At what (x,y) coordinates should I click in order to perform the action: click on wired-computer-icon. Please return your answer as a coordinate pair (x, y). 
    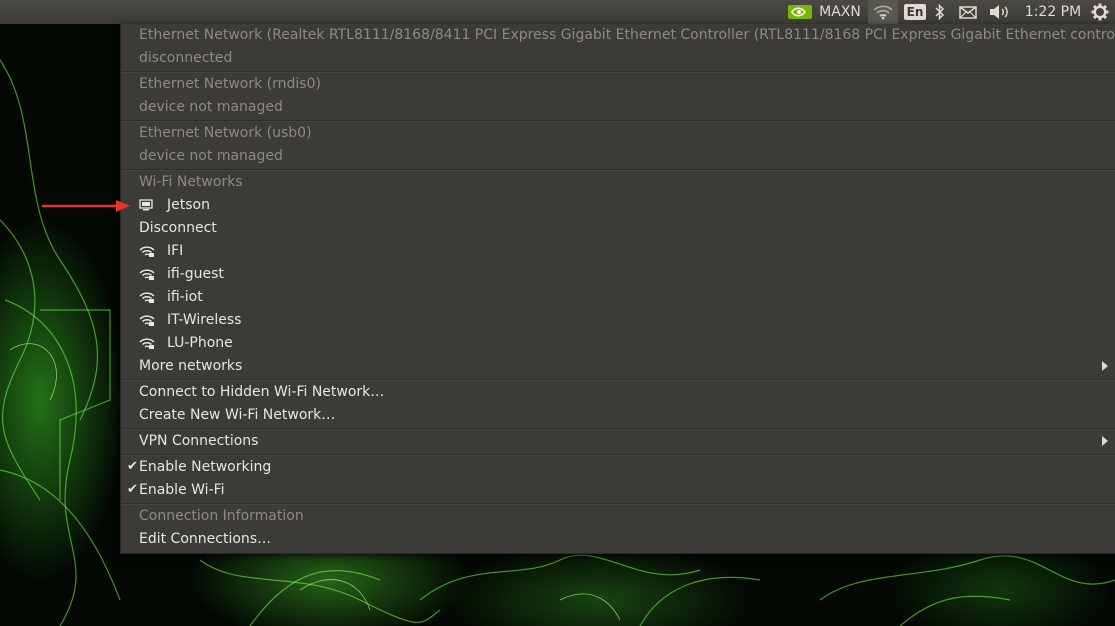
    Looking at the image, I should click on (148, 205).